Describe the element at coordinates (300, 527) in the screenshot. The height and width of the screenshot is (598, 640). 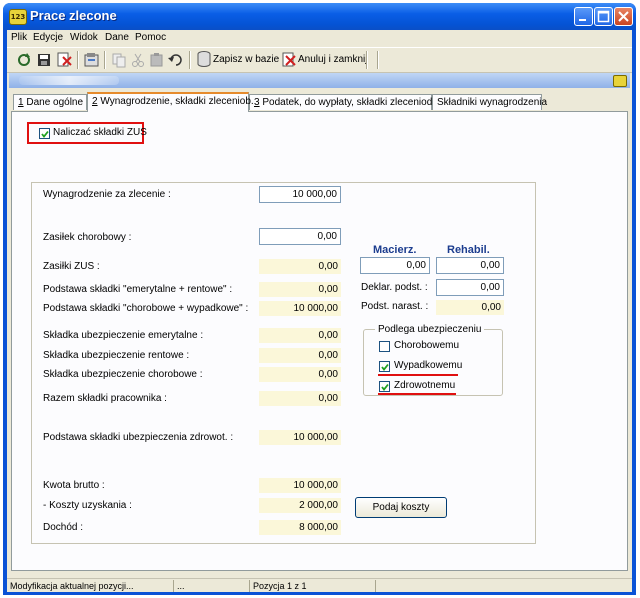
I see `dochod-value: 8 000,00` at that location.